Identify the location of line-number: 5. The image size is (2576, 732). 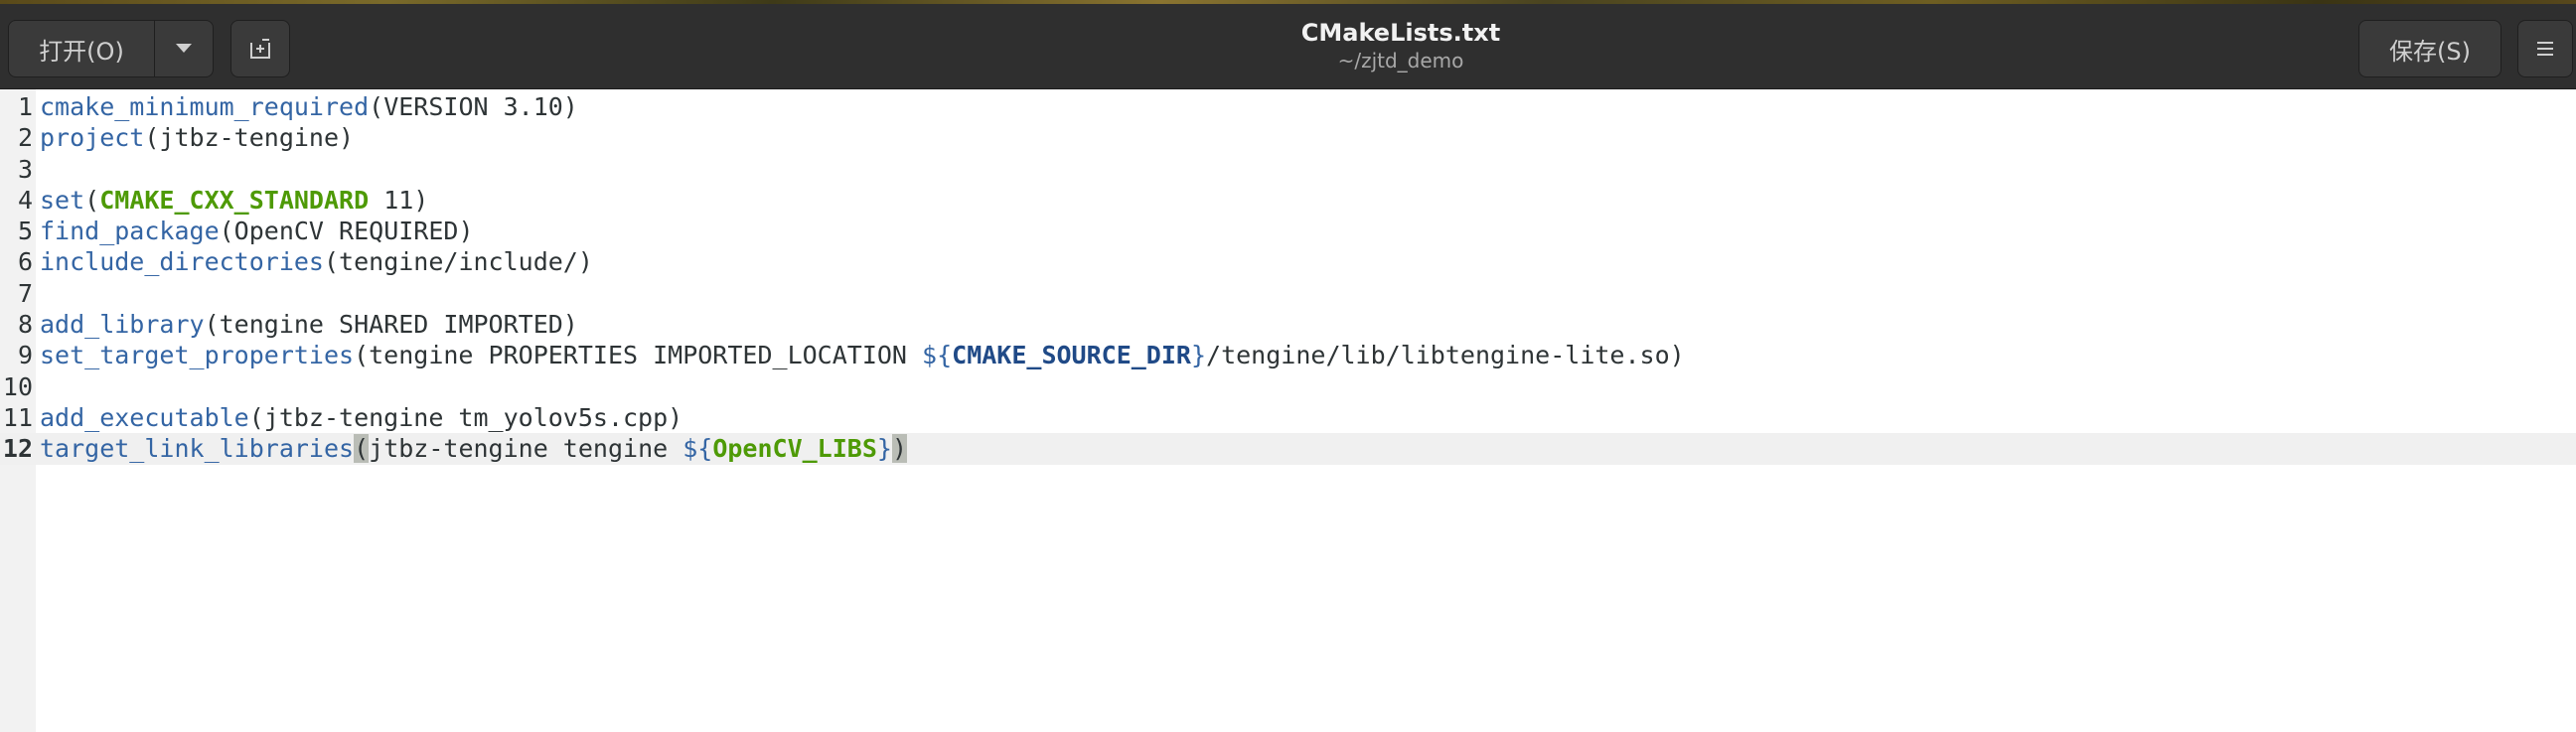
(25, 231).